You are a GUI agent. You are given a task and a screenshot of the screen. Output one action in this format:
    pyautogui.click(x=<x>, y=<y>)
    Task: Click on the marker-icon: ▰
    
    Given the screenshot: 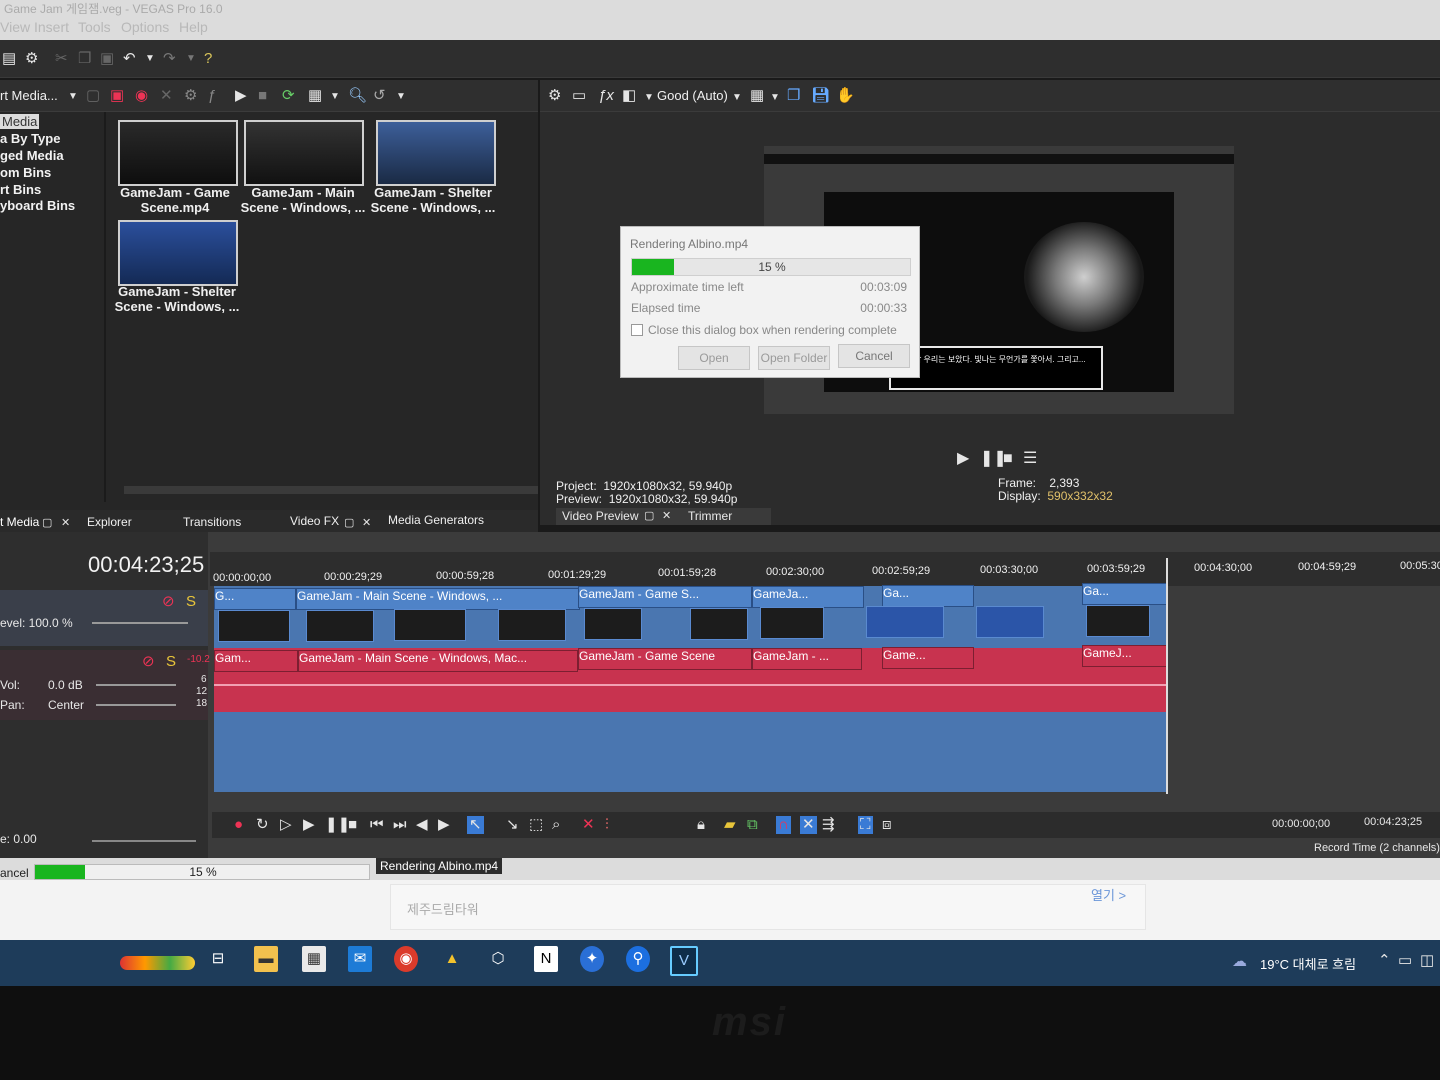 What is the action you would take?
    pyautogui.click(x=730, y=825)
    